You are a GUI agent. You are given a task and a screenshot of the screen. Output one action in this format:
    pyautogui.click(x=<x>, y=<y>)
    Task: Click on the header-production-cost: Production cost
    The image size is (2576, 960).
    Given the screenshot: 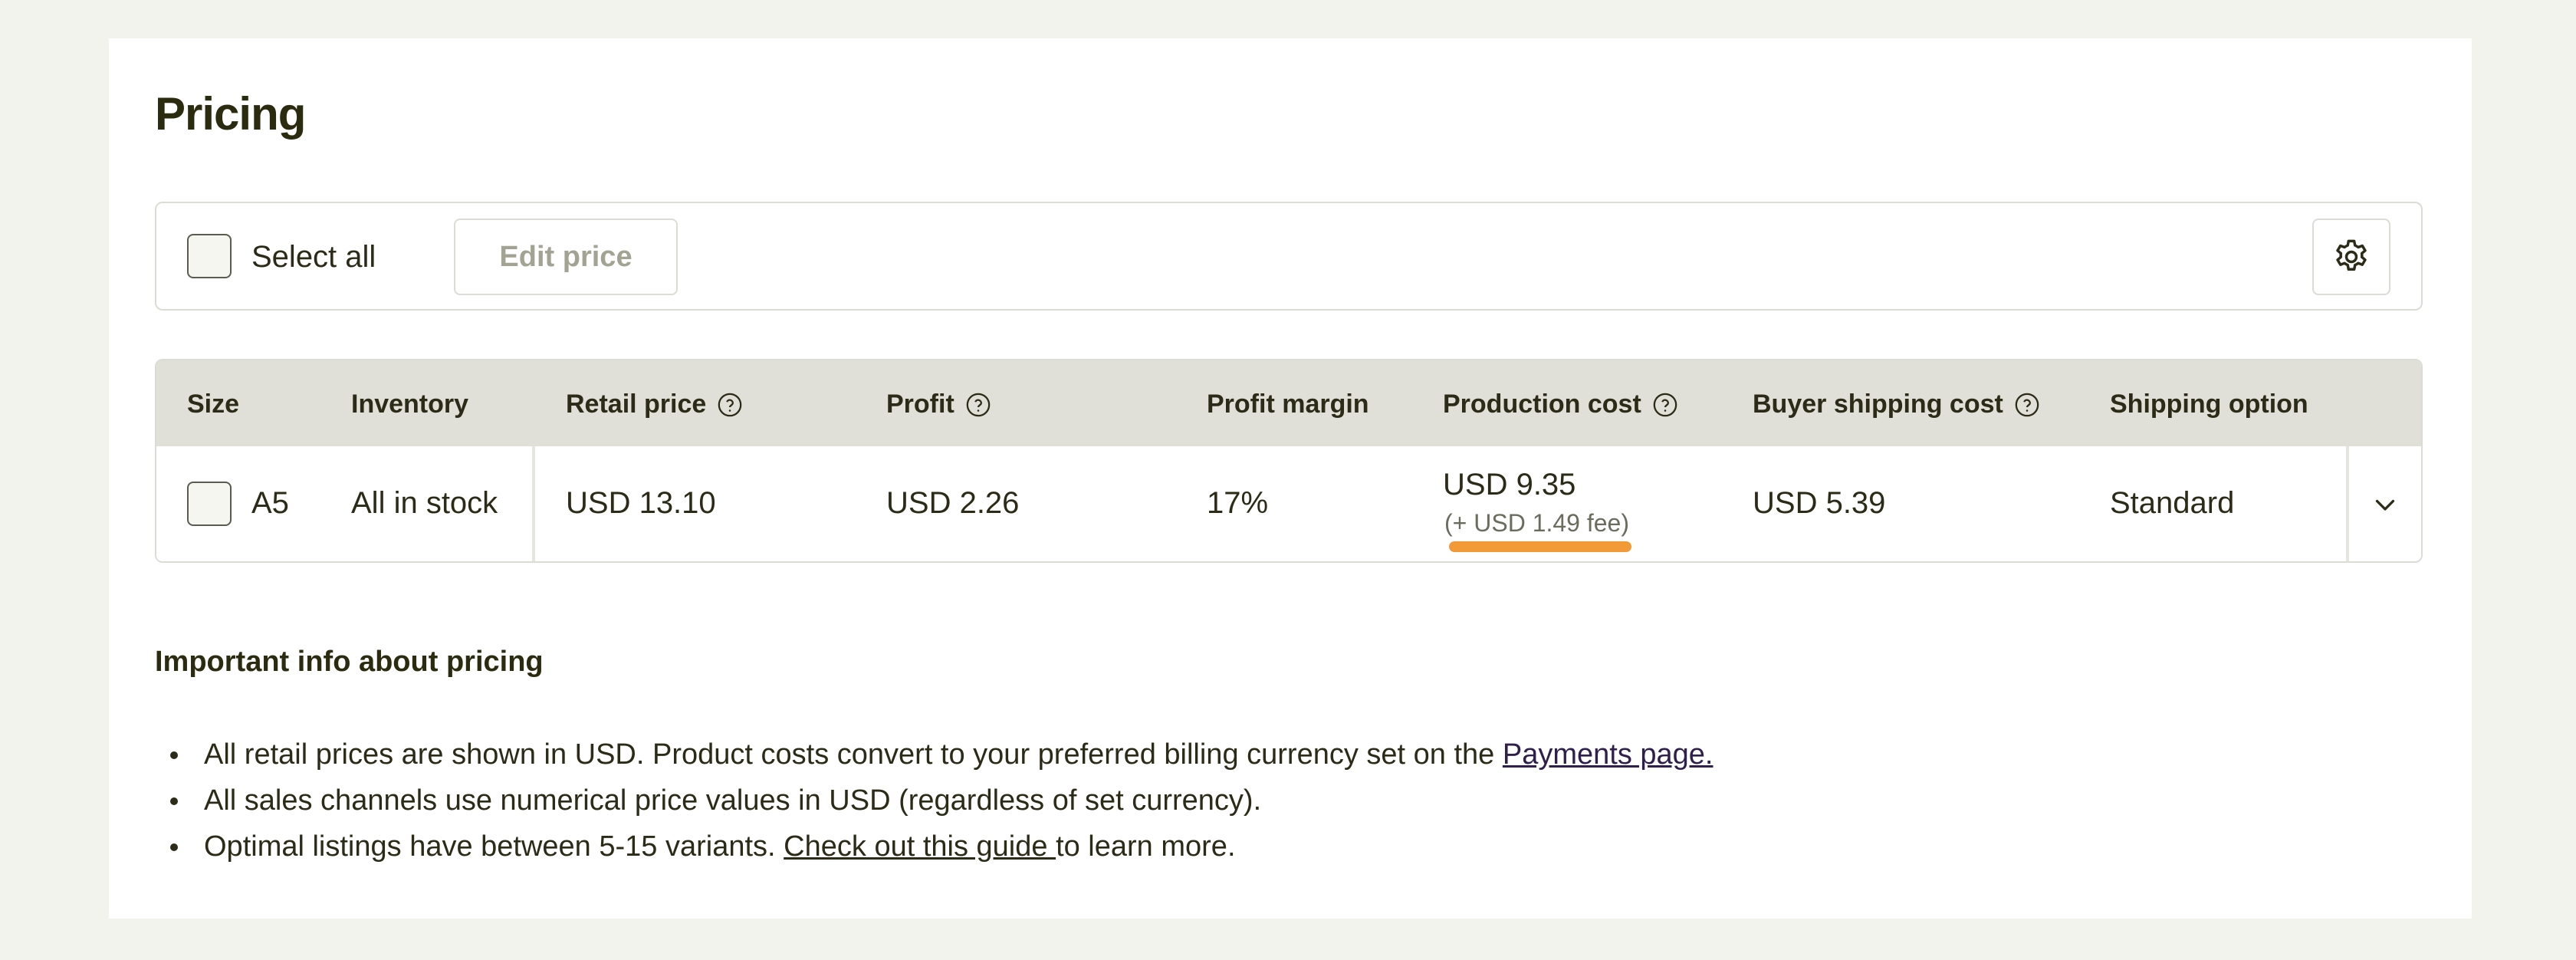 What is the action you would take?
    pyautogui.click(x=1561, y=404)
    